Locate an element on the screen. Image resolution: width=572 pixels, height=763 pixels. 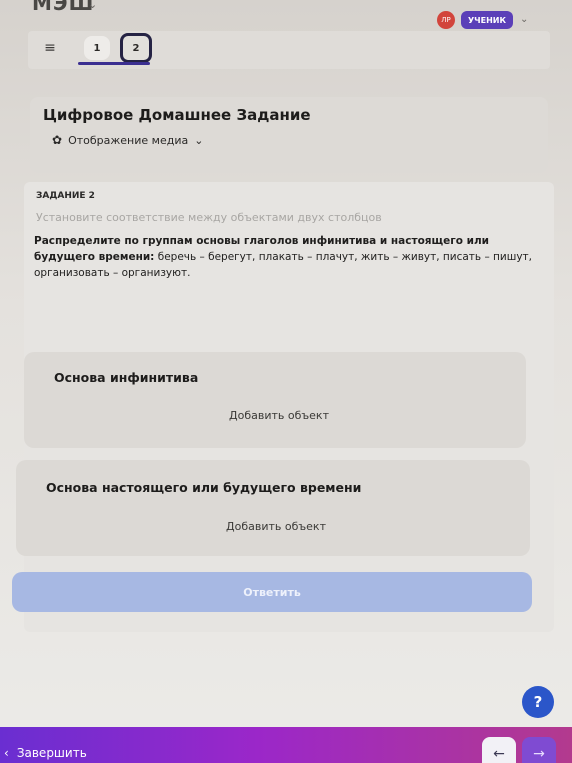
finish-label: Завершить is located at coordinates (51, 753).